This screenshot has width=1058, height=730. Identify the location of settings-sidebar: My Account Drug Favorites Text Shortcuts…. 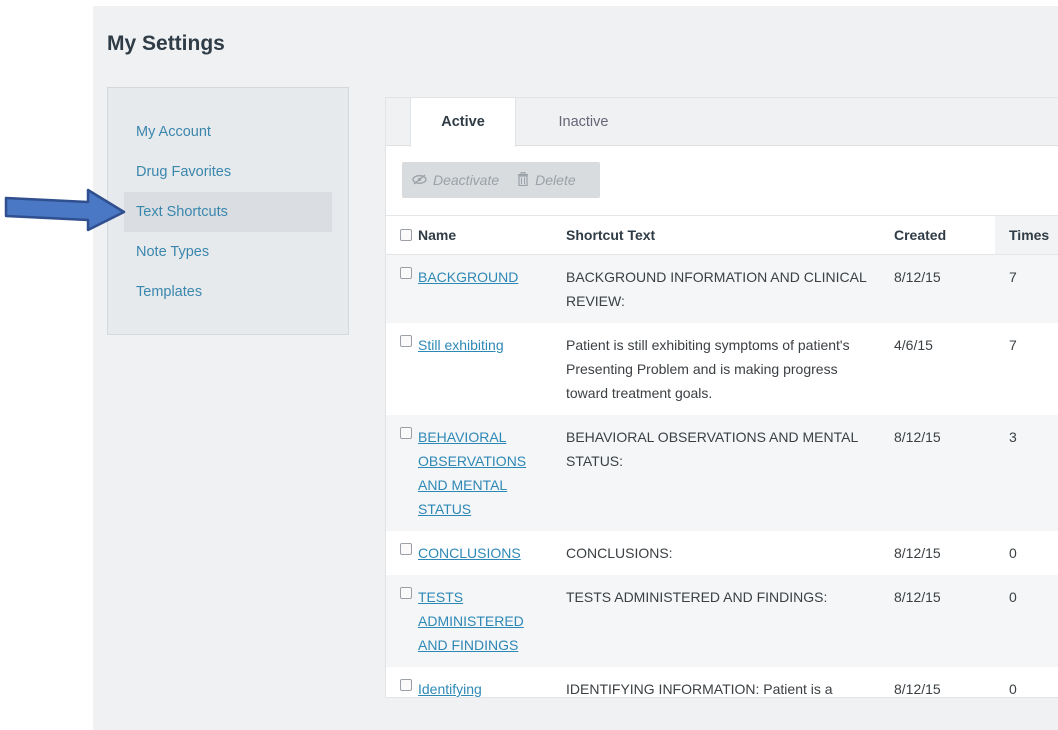
(228, 211).